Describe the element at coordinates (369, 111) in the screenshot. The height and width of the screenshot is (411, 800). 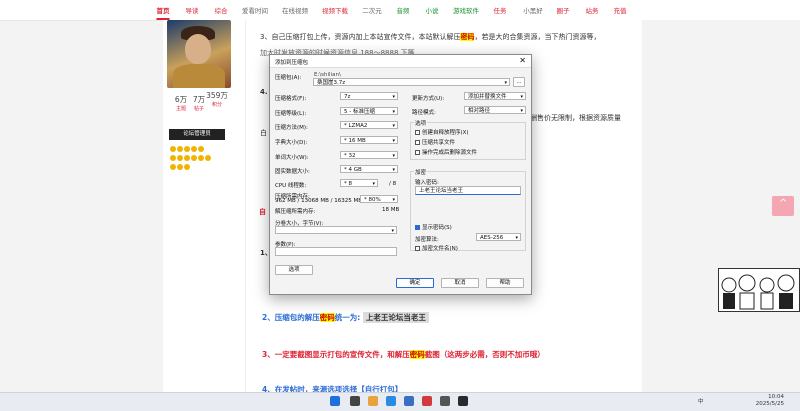
I see `level-select: 5 - 标准压缩 ▾` at that location.